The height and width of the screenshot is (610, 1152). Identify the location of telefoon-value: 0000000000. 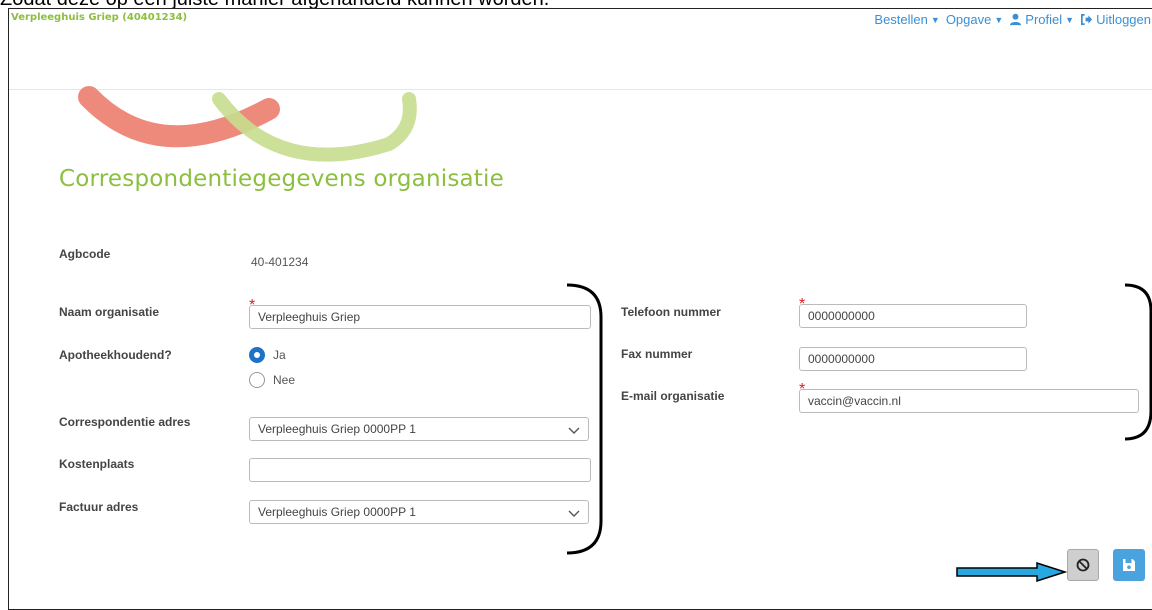
(841, 316).